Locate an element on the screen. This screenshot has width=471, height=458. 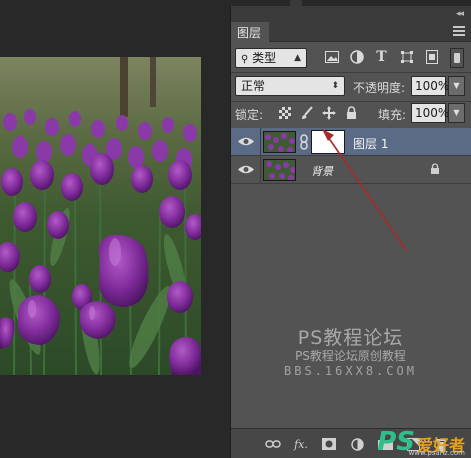
add-mask-icon is located at coordinates (329, 444).